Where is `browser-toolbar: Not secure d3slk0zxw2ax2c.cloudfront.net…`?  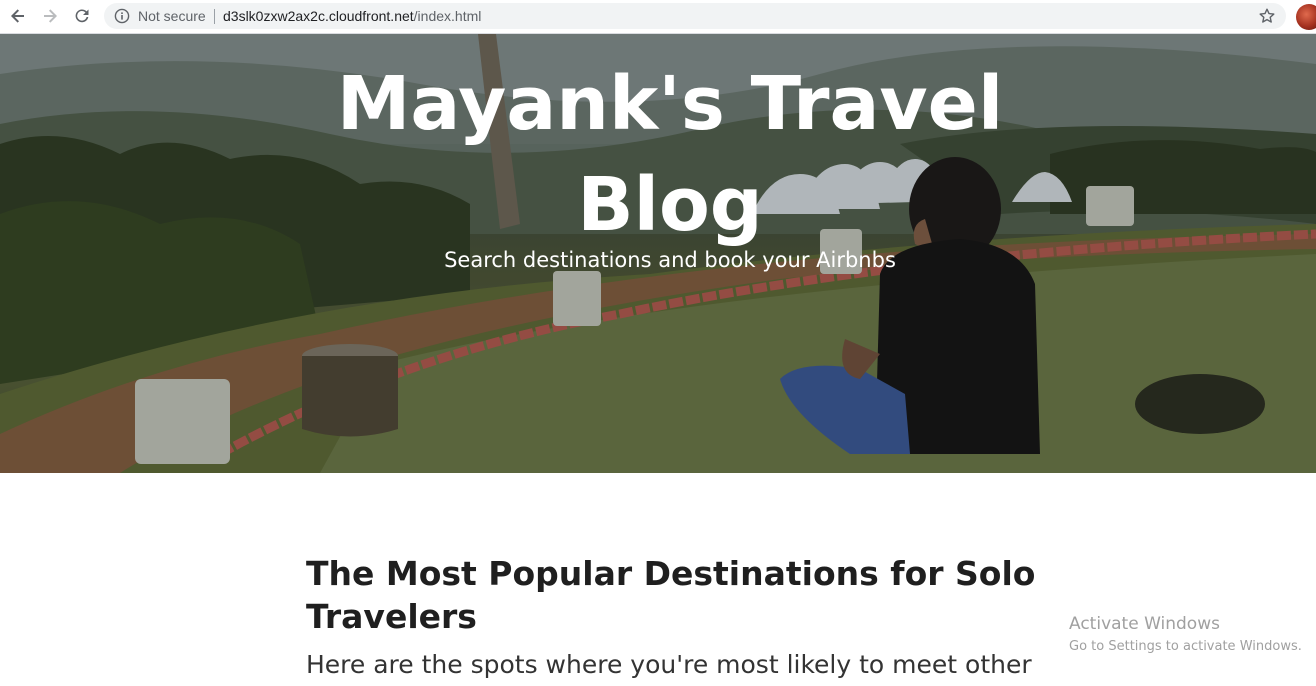 browser-toolbar: Not secure d3slk0zxw2ax2c.cloudfront.net… is located at coordinates (658, 17).